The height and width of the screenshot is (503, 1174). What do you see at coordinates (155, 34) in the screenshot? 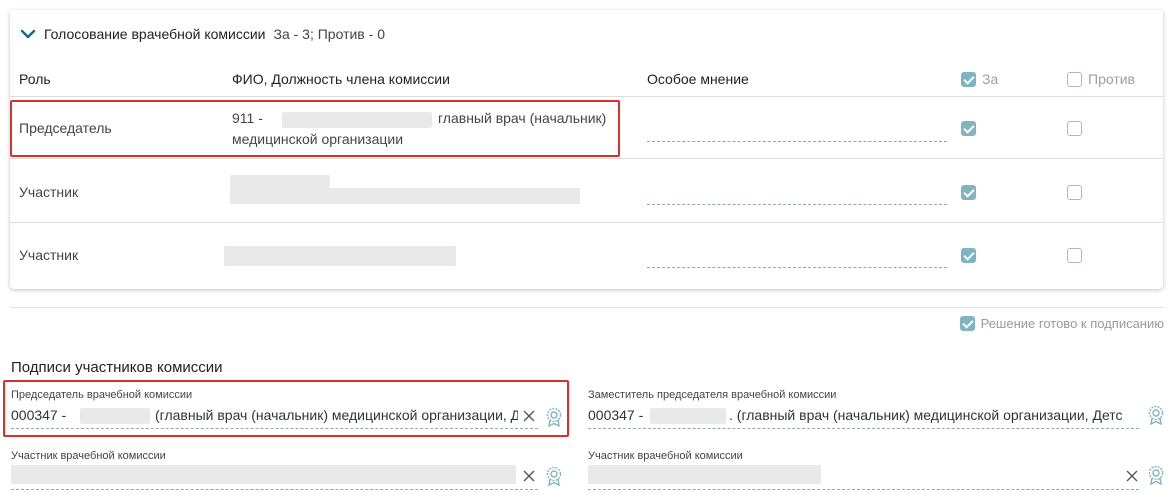
I see `voting-title: Голосование врачебной комиссии` at bounding box center [155, 34].